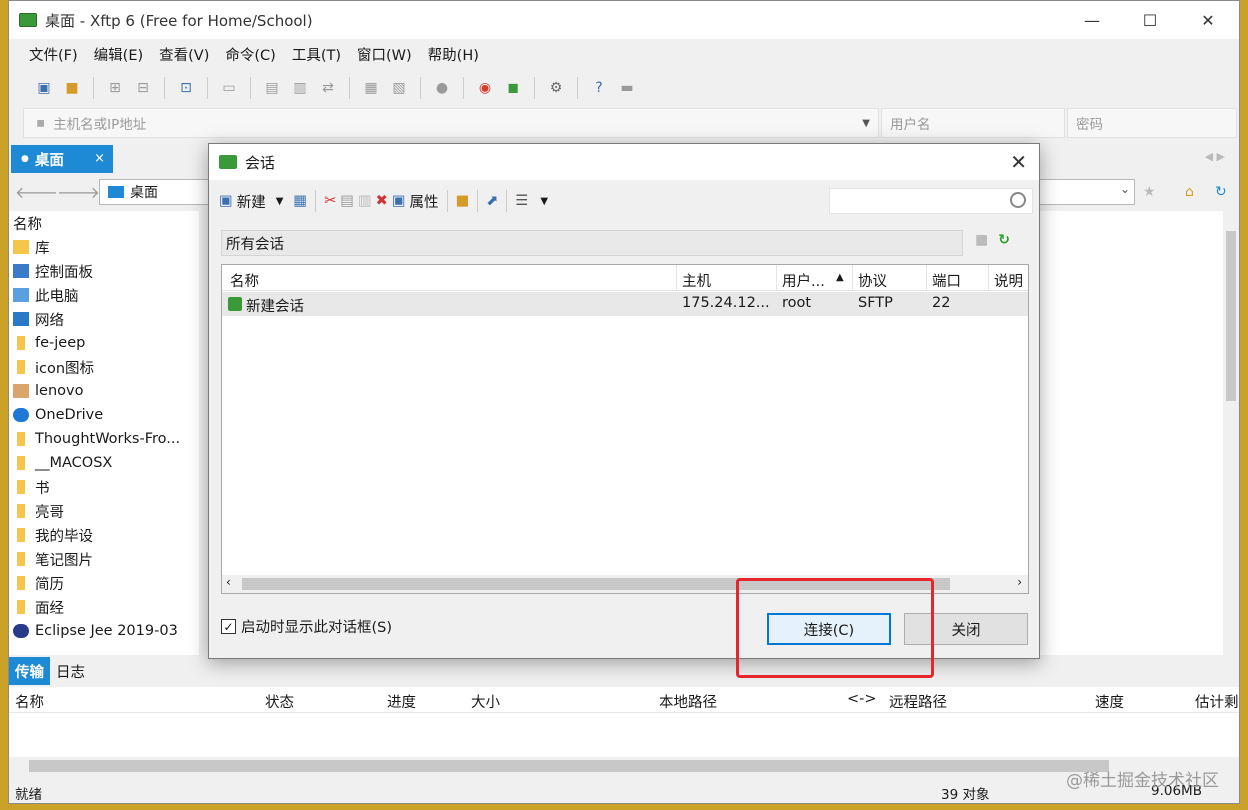 The height and width of the screenshot is (810, 1248). What do you see at coordinates (365, 201) in the screenshot?
I see `paste-icon: ▥` at bounding box center [365, 201].